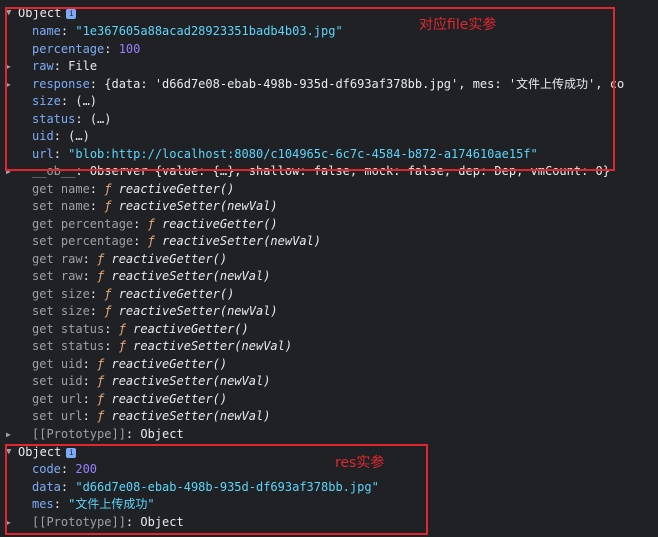 The width and height of the screenshot is (658, 537). I want to click on accessor-entry: get status: ƒ reactiveGetter(), so click(140, 329).